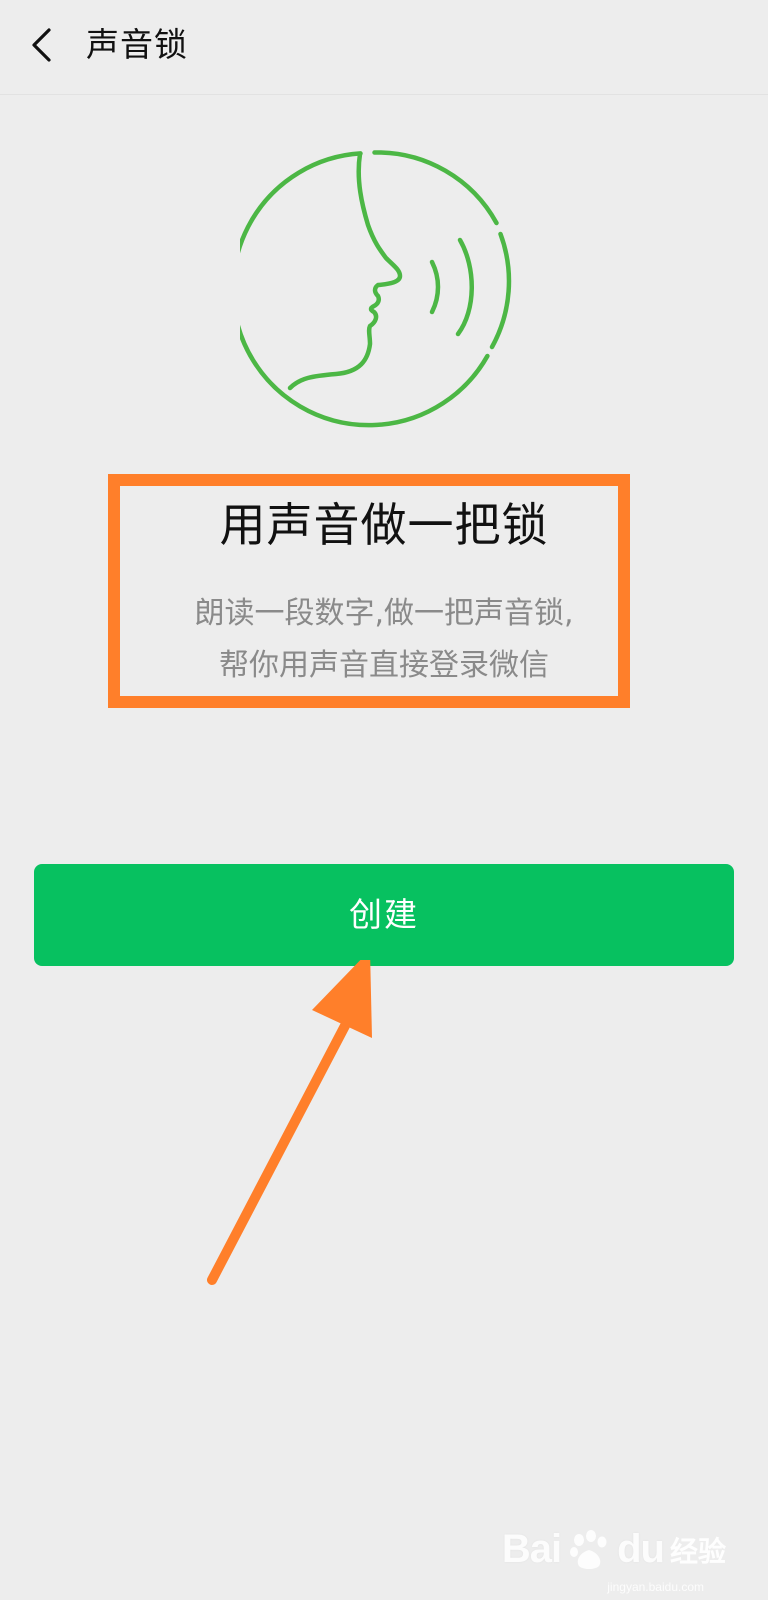 Image resolution: width=768 pixels, height=1600 pixels. I want to click on chevron-left-icon, so click(41, 45).